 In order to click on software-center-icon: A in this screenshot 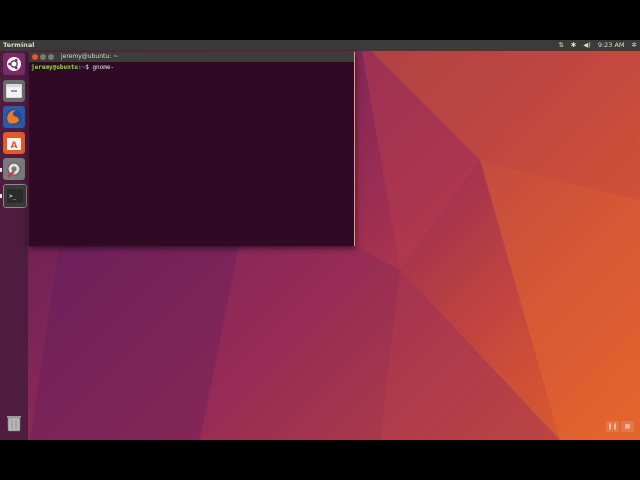, I will do `click(14, 143)`.